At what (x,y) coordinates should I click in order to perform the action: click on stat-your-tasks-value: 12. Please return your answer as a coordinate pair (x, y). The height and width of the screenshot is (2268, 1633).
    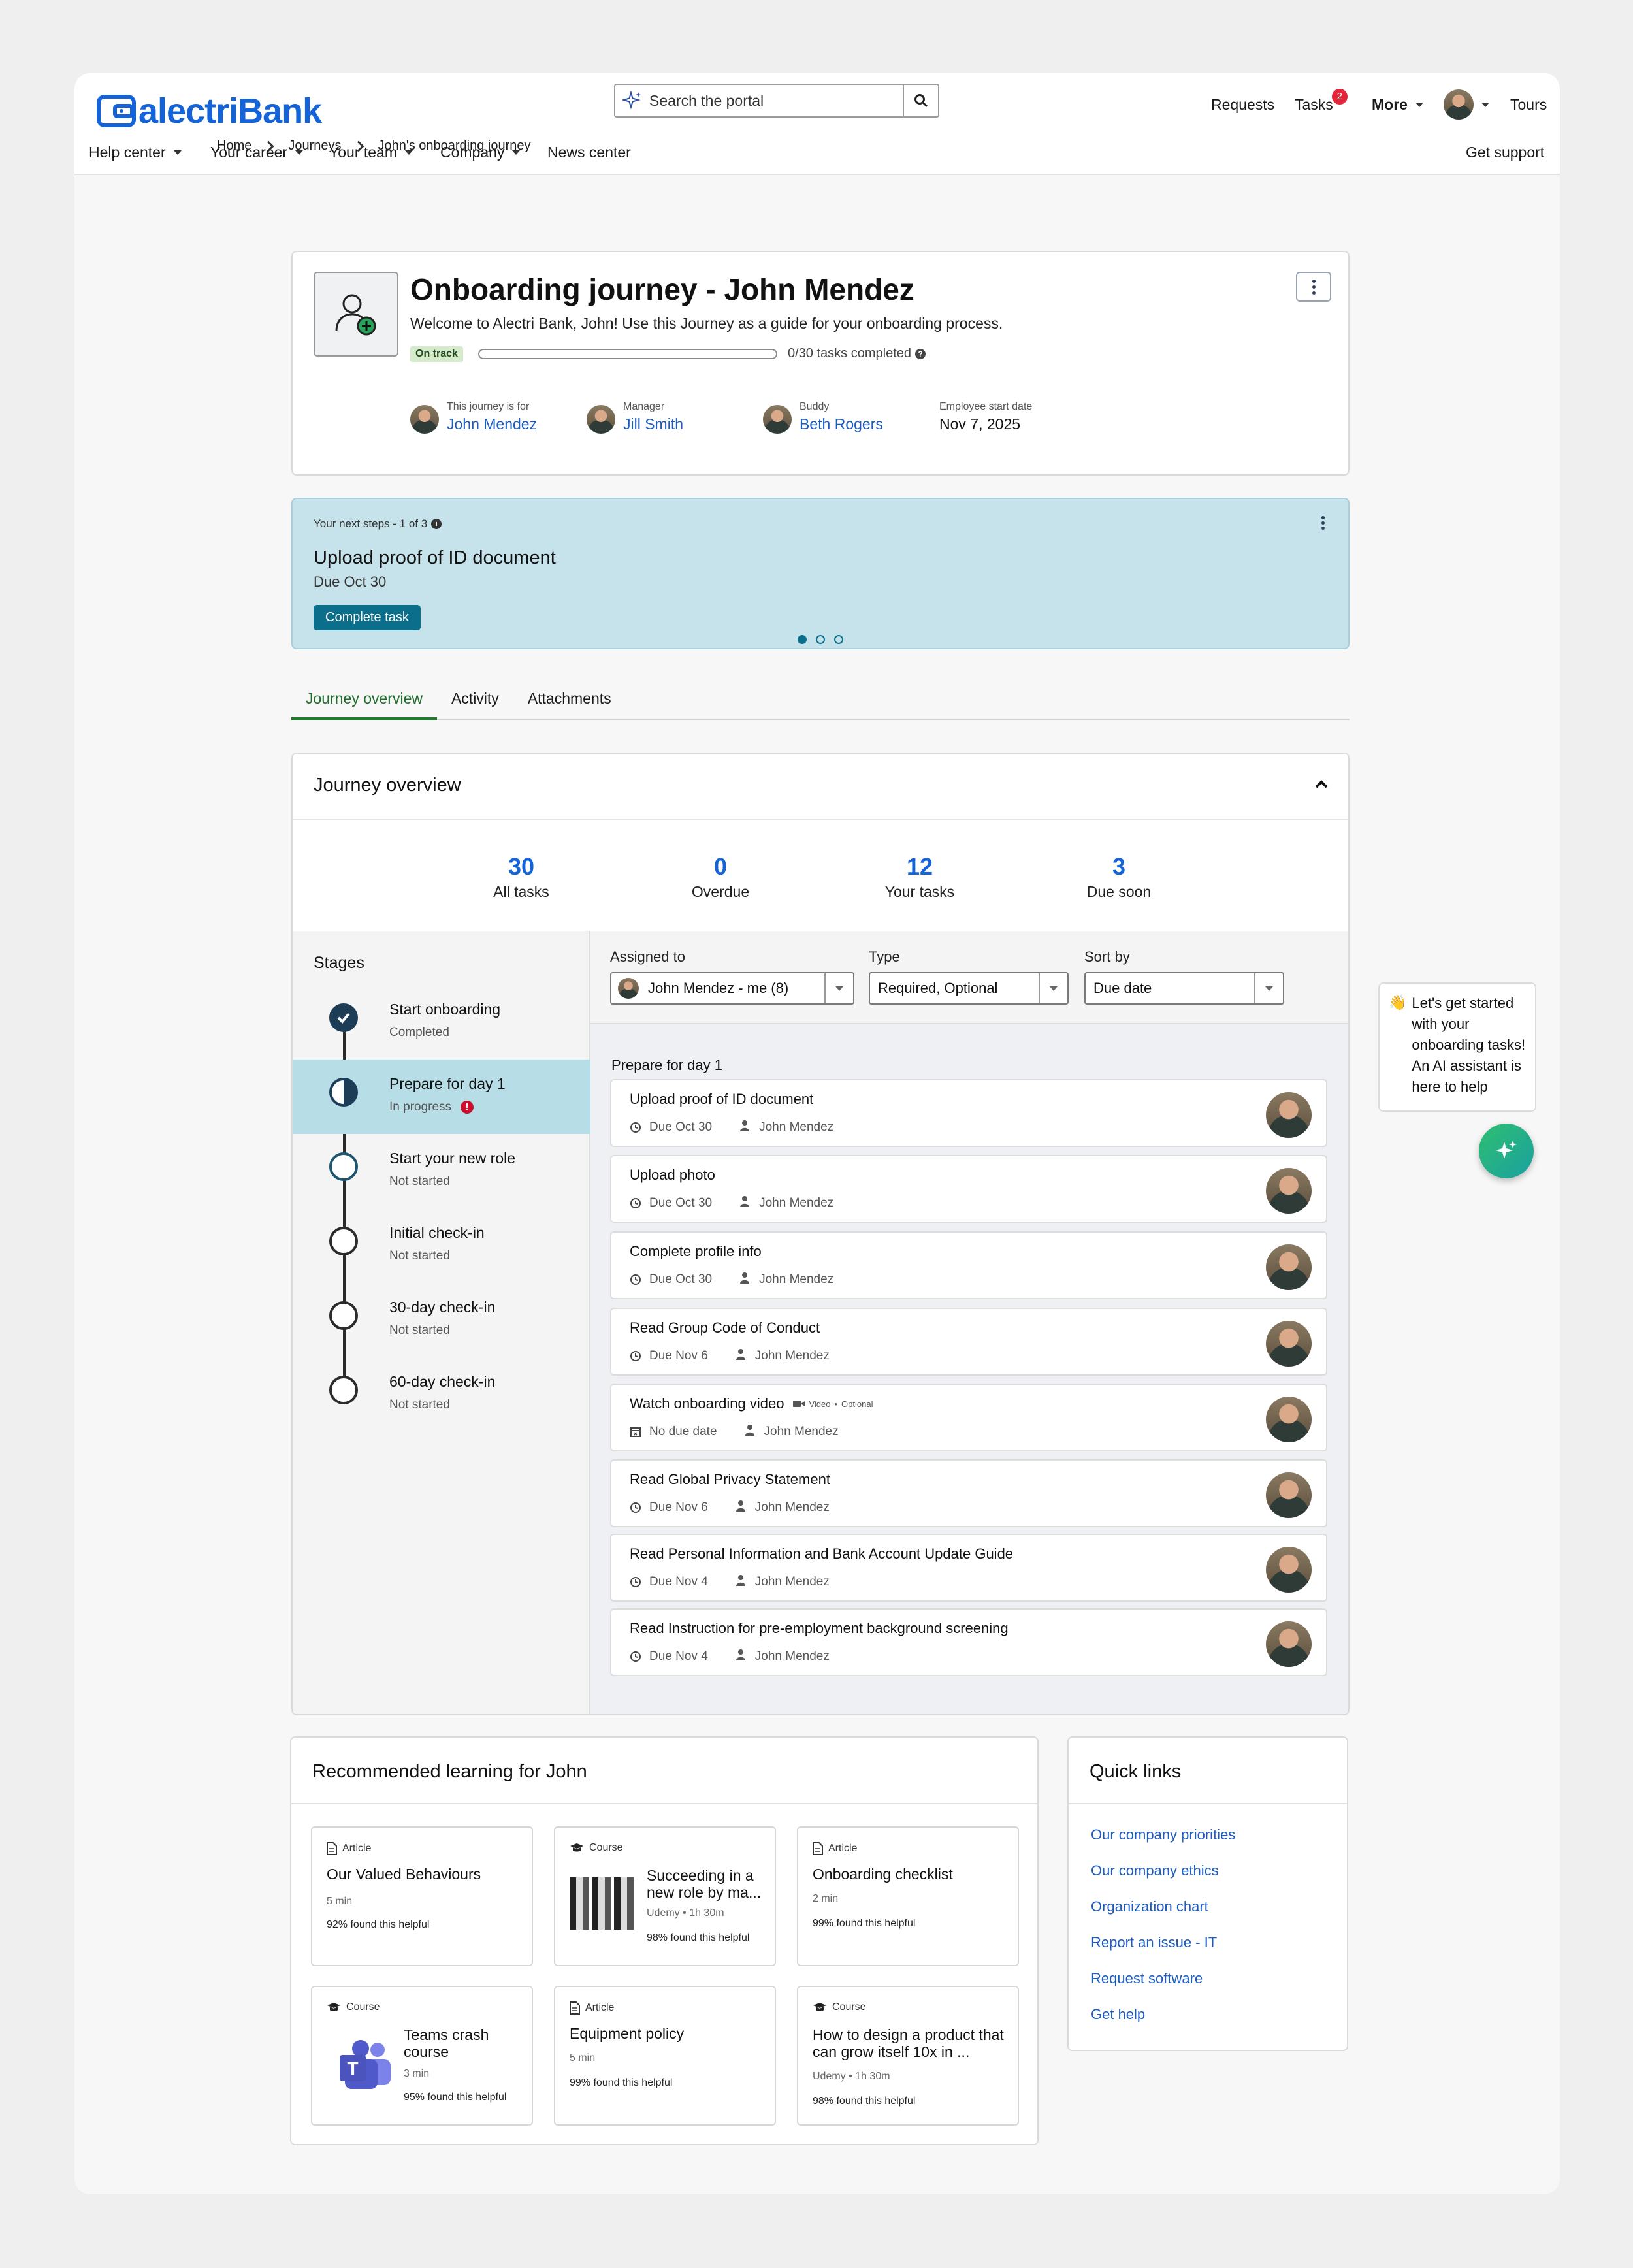
    Looking at the image, I should click on (919, 867).